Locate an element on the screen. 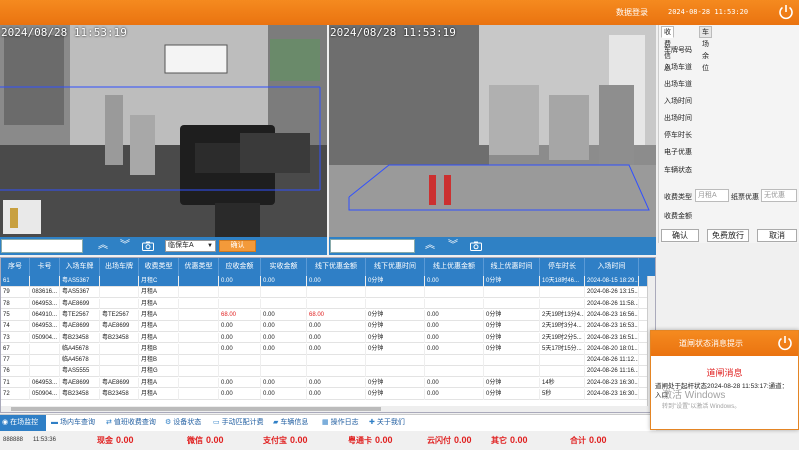 The image size is (799, 450). confirm-button: 确认 is located at coordinates (237, 246).